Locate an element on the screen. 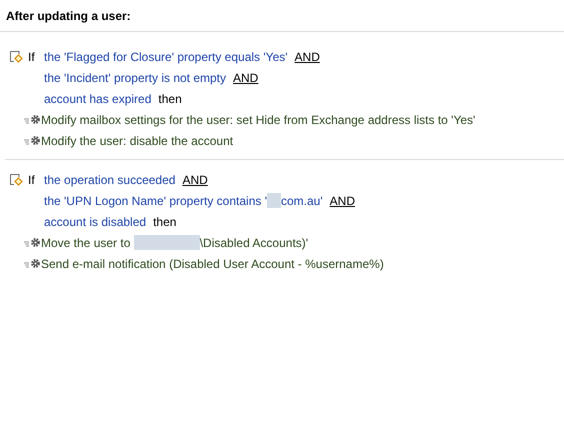 This screenshot has height=432, width=564. rule-text: Send e-mail notification (Disabled User Account - %username%) is located at coordinates (212, 264).